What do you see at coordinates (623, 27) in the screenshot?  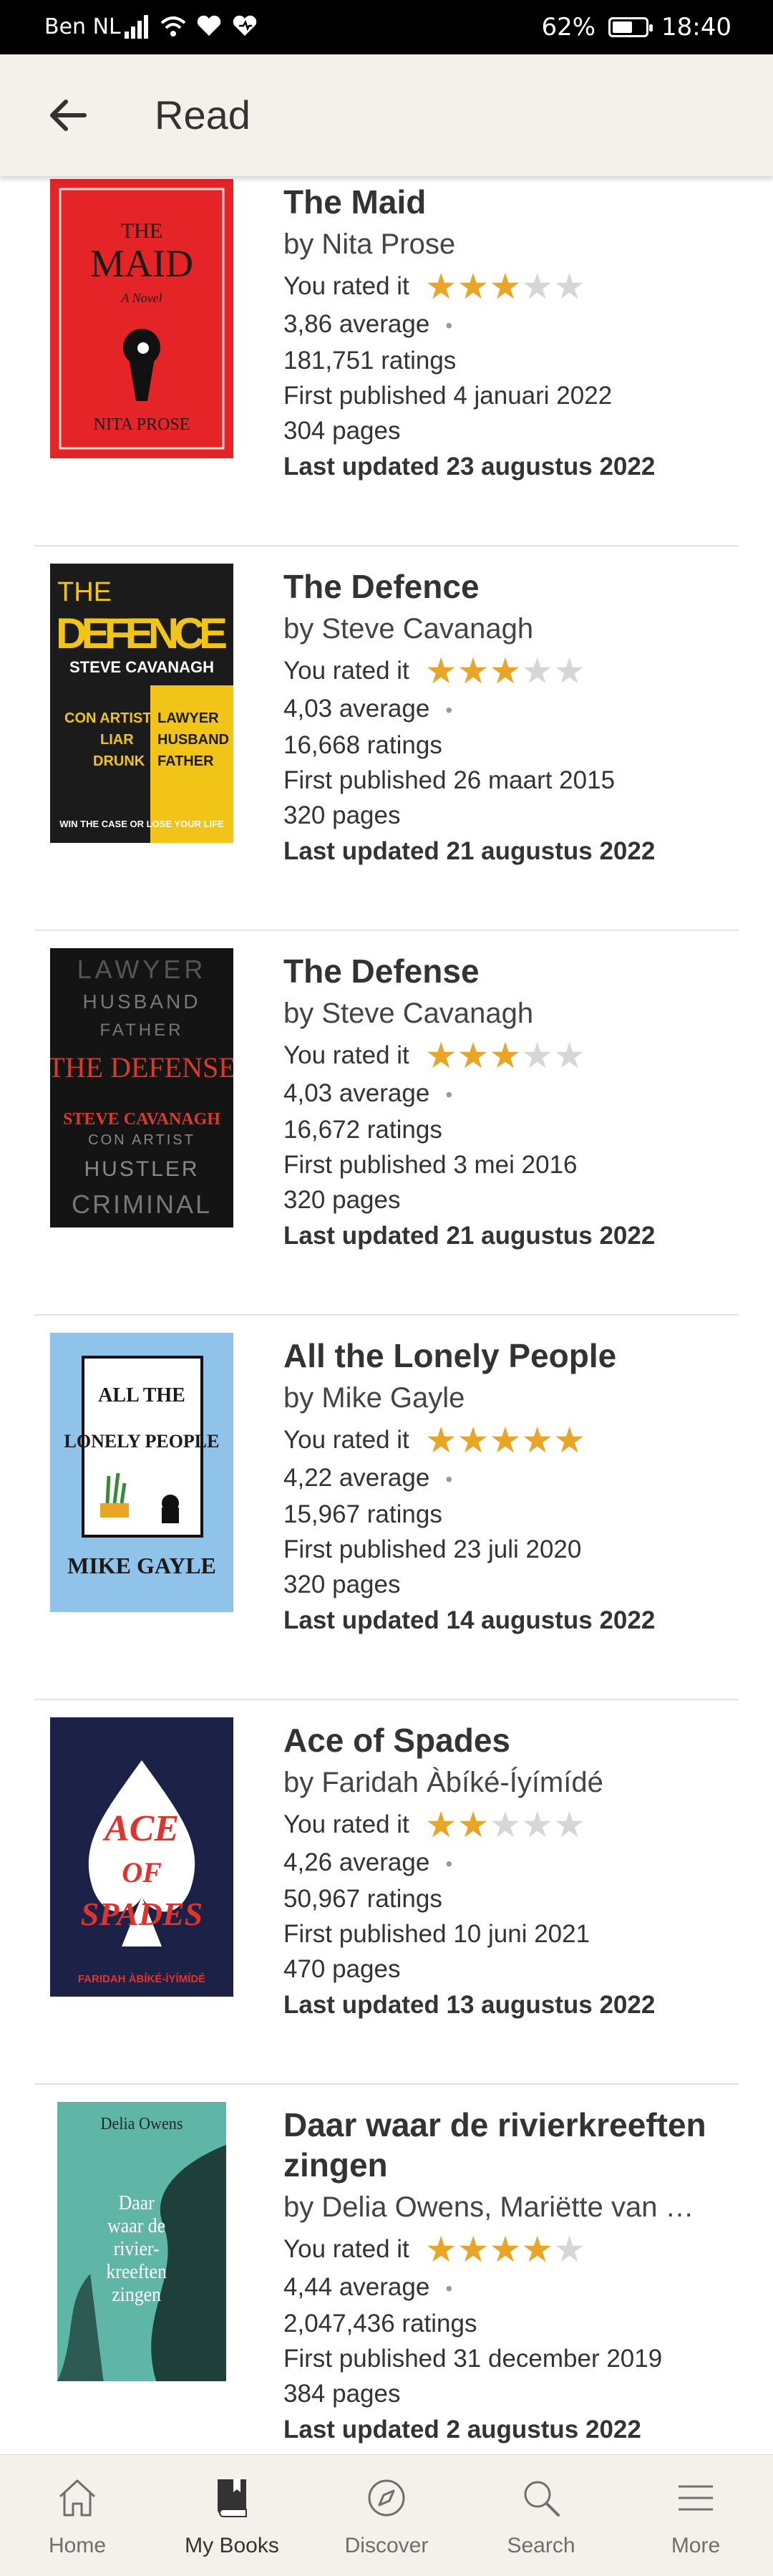 I see `battery-level` at bounding box center [623, 27].